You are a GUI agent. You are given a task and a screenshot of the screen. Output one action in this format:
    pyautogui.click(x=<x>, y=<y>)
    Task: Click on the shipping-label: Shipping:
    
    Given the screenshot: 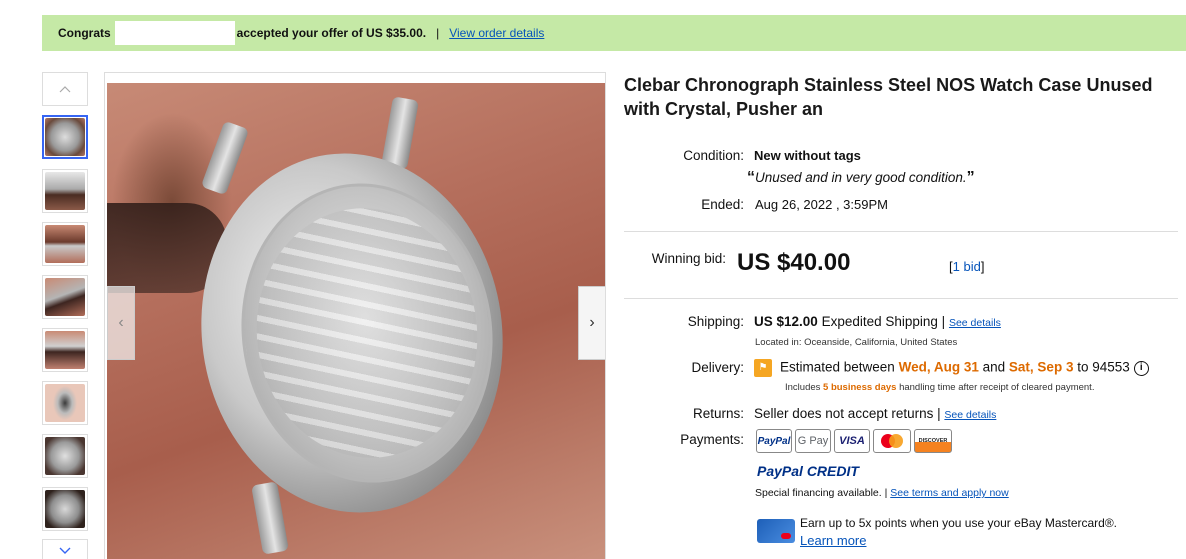 What is the action you would take?
    pyautogui.click(x=715, y=321)
    